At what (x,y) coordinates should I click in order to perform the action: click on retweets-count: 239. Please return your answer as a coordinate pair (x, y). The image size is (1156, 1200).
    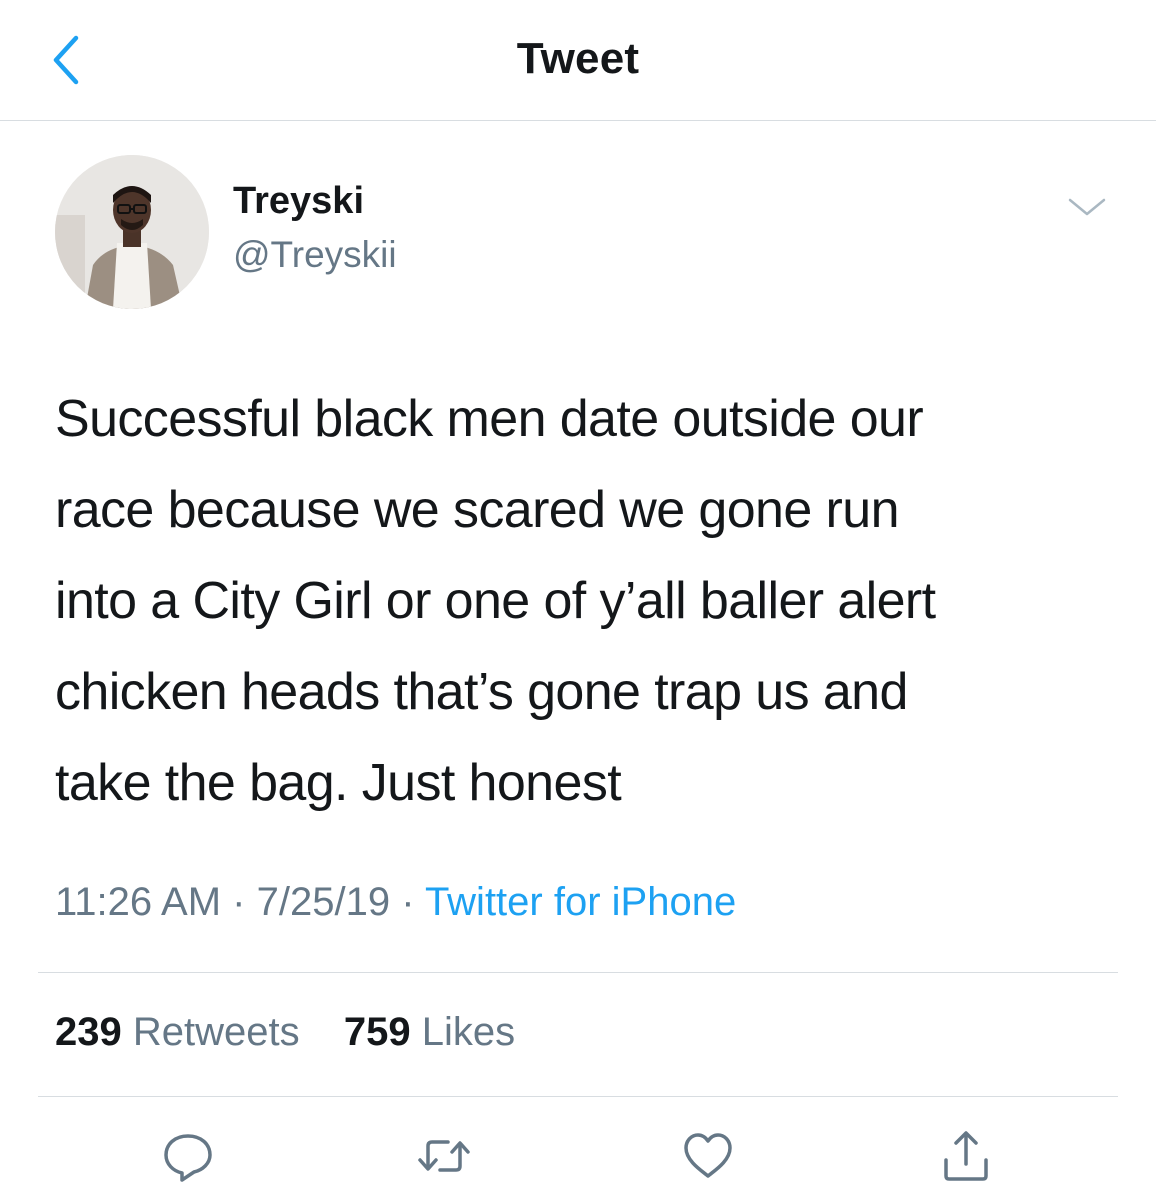
    Looking at the image, I should click on (88, 1032).